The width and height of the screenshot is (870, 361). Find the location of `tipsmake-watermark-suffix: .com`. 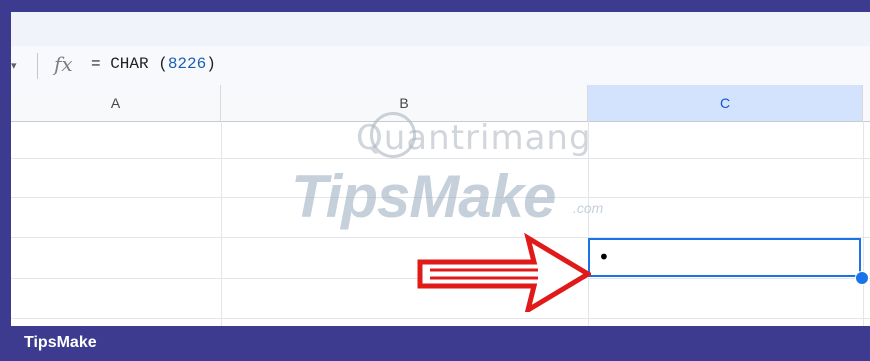

tipsmake-watermark-suffix: .com is located at coordinates (588, 208).